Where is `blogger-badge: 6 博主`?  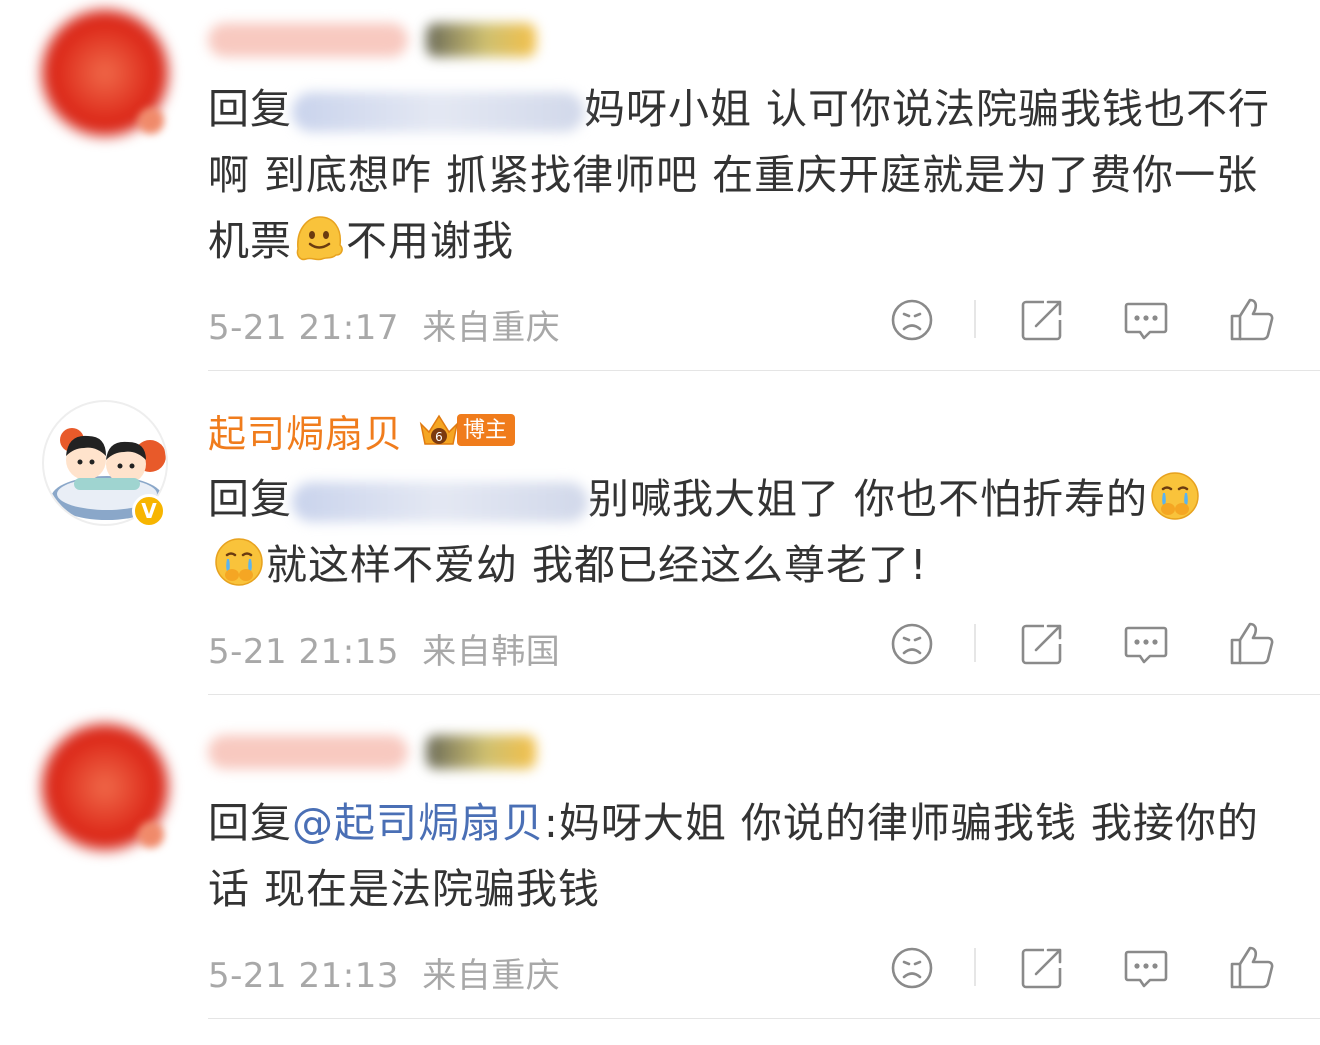 blogger-badge: 6 博主 is located at coordinates (466, 430).